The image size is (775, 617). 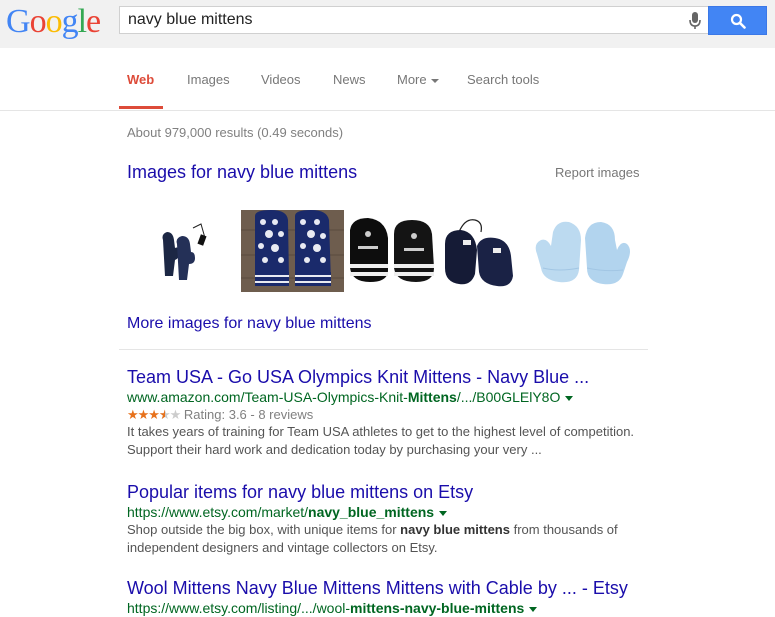 What do you see at coordinates (82, 21) in the screenshot?
I see `logo-letter: l` at bounding box center [82, 21].